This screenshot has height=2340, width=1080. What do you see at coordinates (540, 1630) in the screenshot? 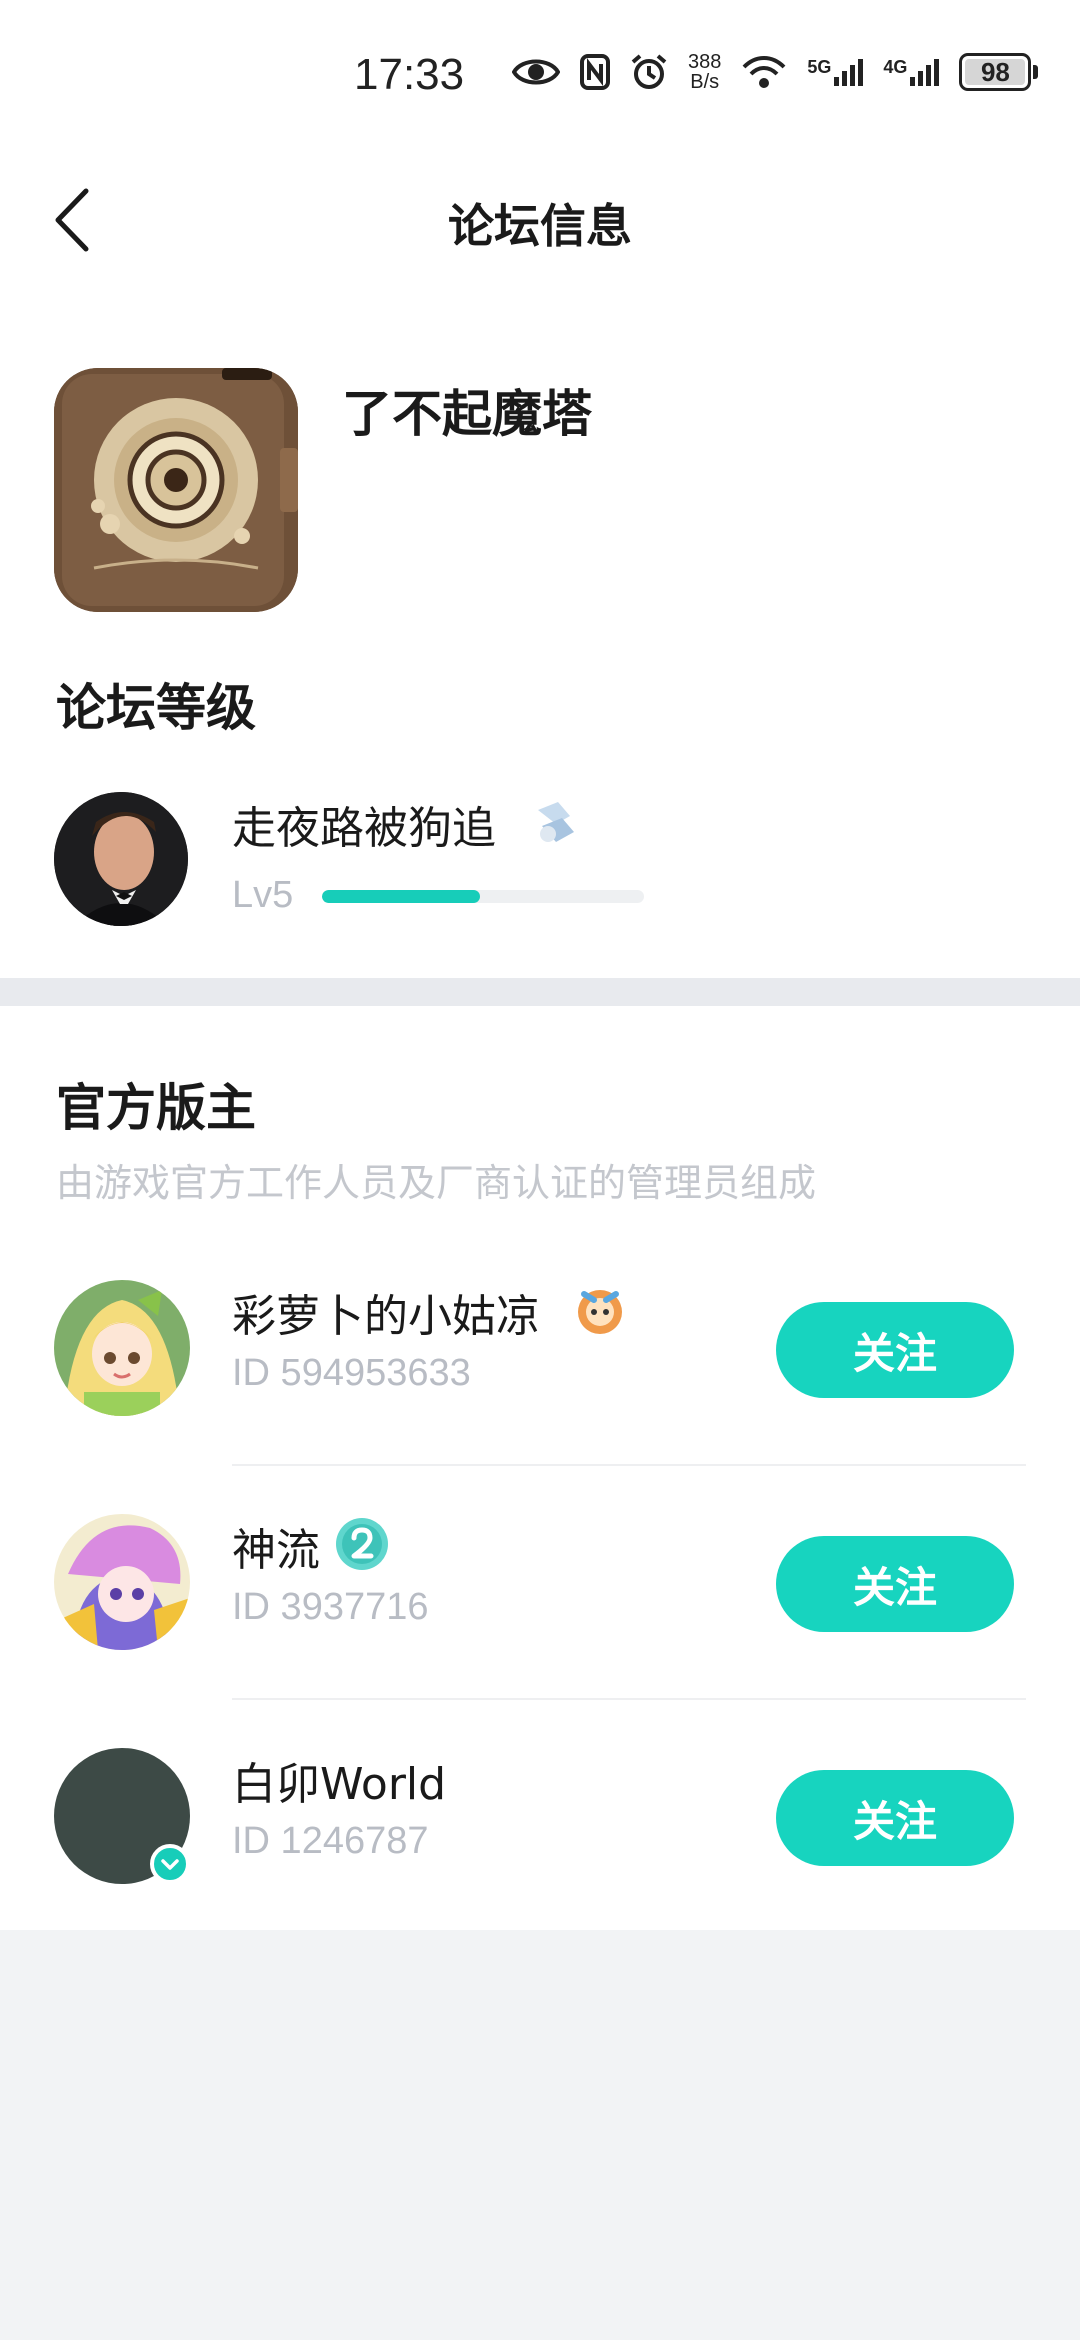
I see `list-item: 神流 ID 3937716 关注` at bounding box center [540, 1630].